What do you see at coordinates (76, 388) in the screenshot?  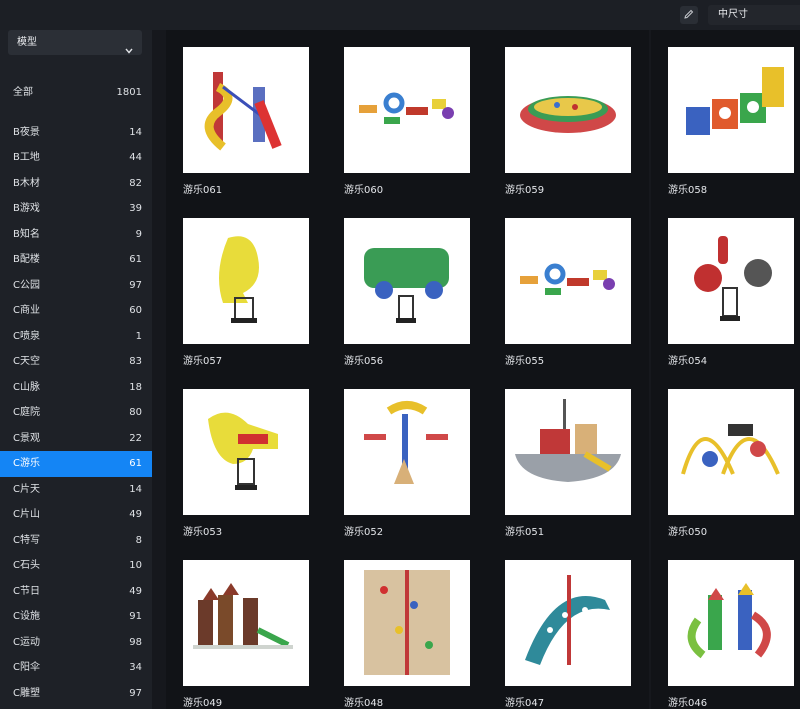 I see `category-item: C山脉 18` at bounding box center [76, 388].